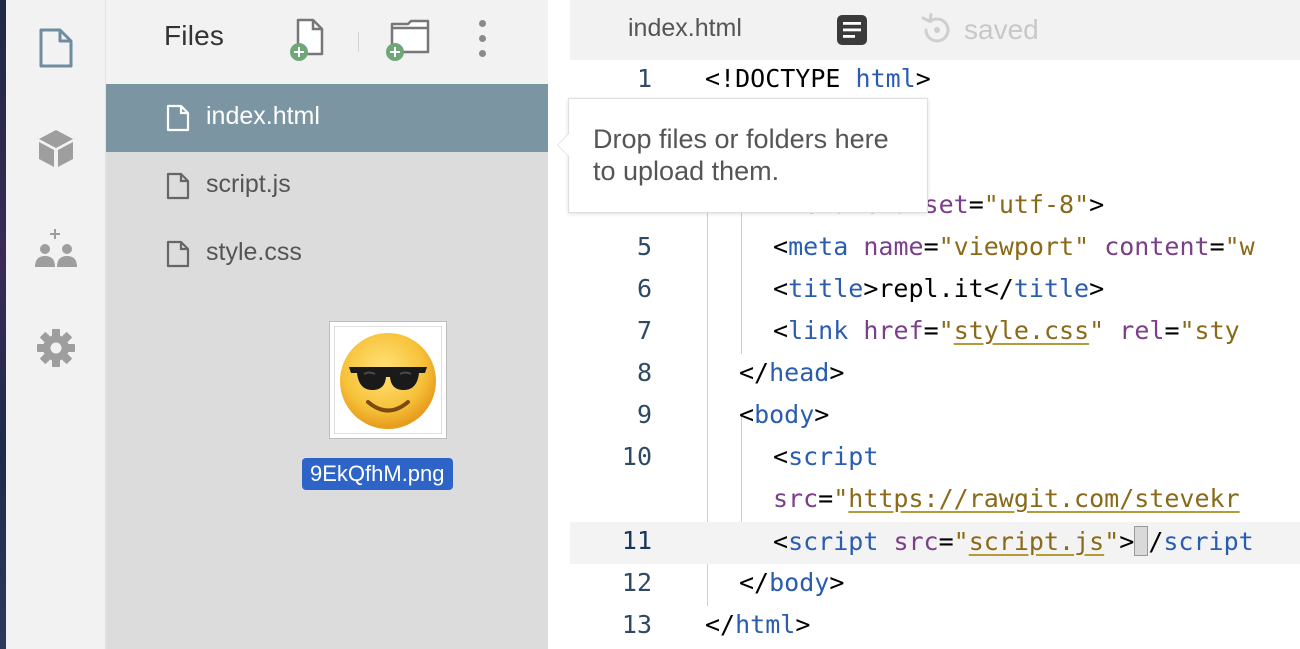  I want to click on rail-settings-button, so click(56, 348).